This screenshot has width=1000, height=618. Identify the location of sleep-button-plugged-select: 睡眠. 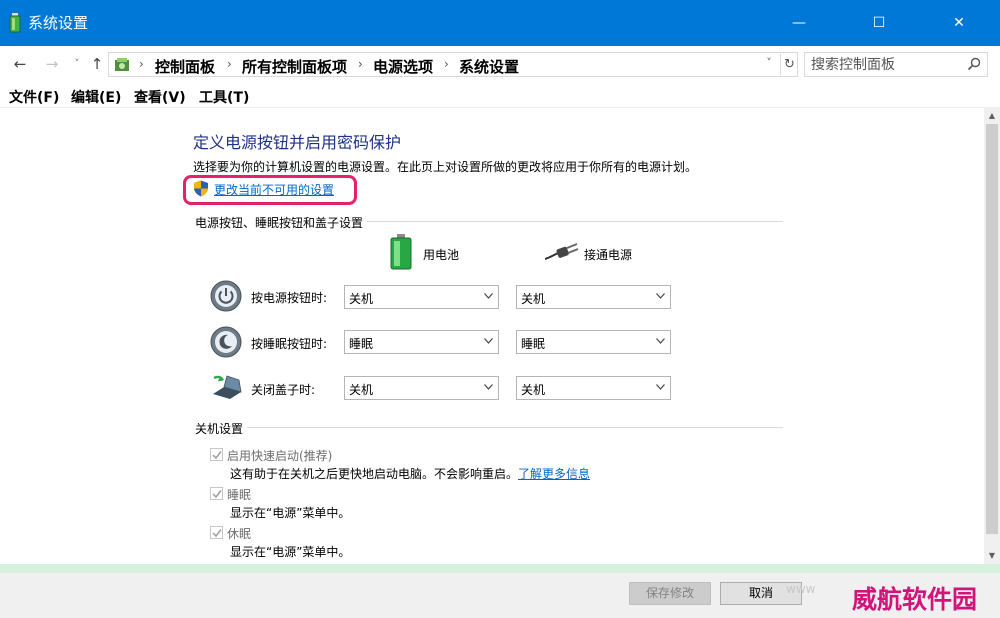
(593, 342).